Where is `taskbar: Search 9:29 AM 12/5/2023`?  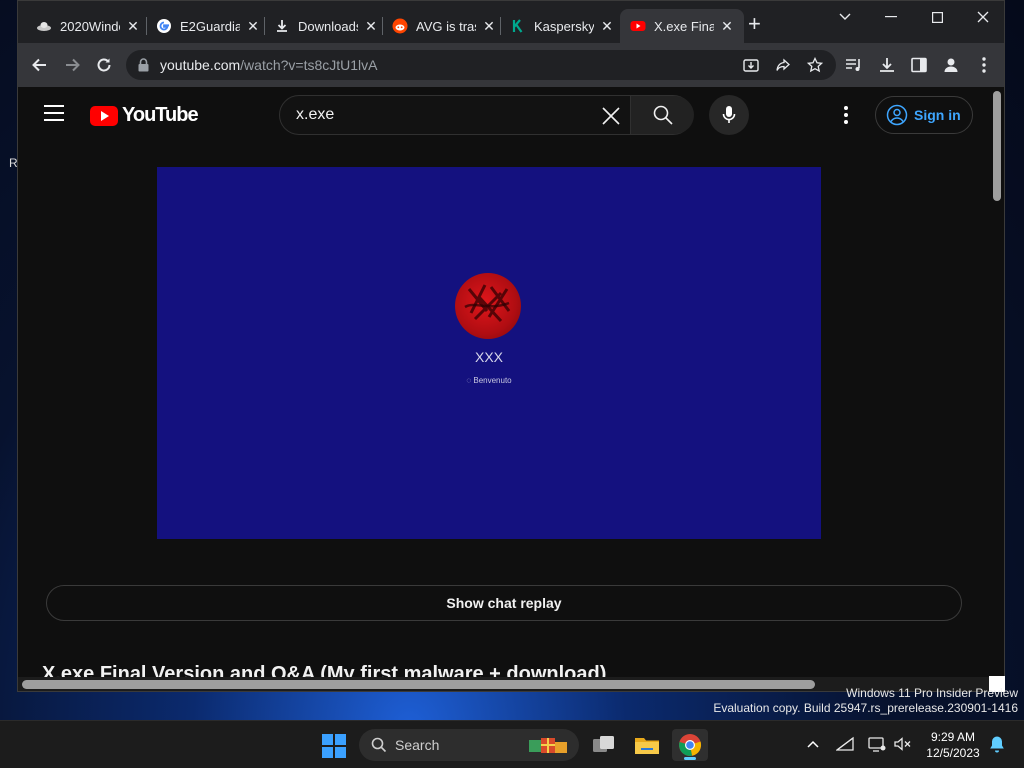
taskbar: Search 9:29 AM 12/5/2023 is located at coordinates (512, 744).